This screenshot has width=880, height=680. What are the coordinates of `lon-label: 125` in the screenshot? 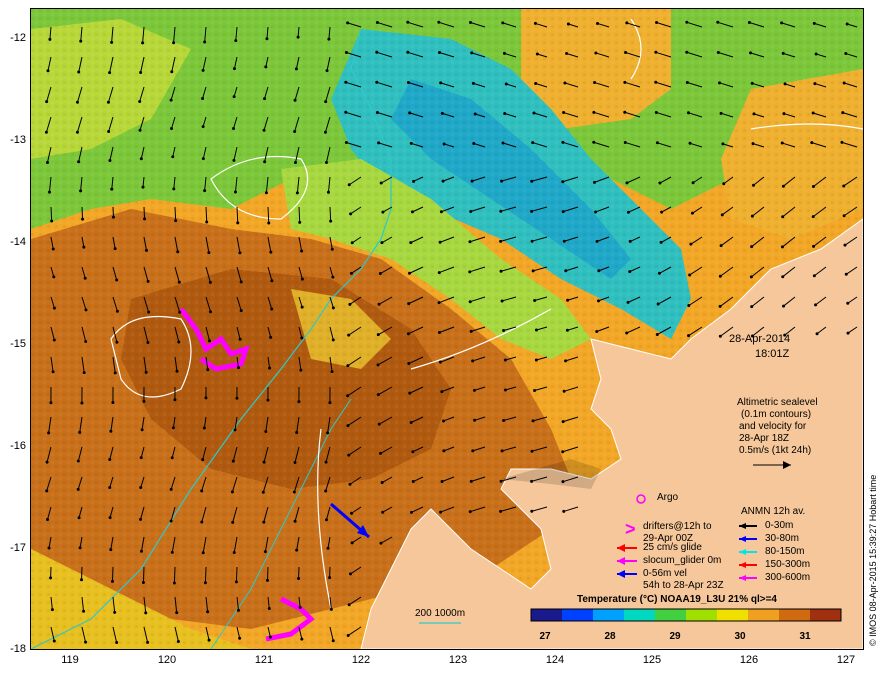 It's located at (652, 660).